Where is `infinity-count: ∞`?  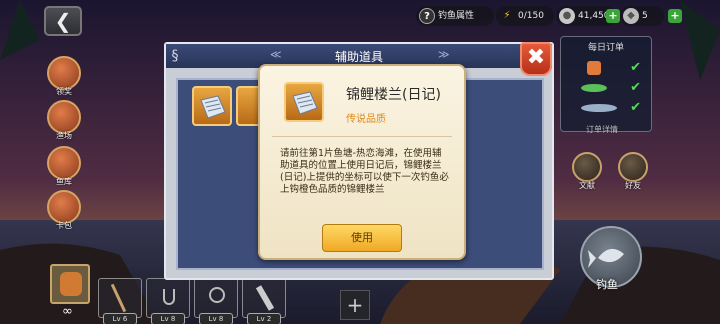 infinity-count: ∞ is located at coordinates (67, 311).